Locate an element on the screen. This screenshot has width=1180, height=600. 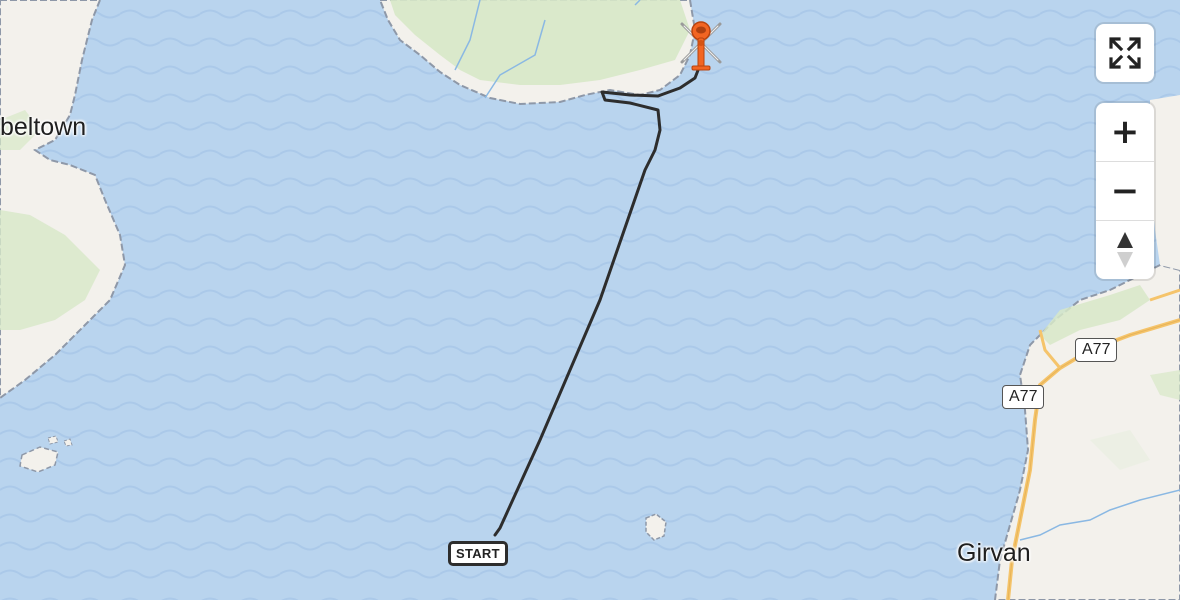
zoom-in-button: + is located at coordinates (1125, 132).